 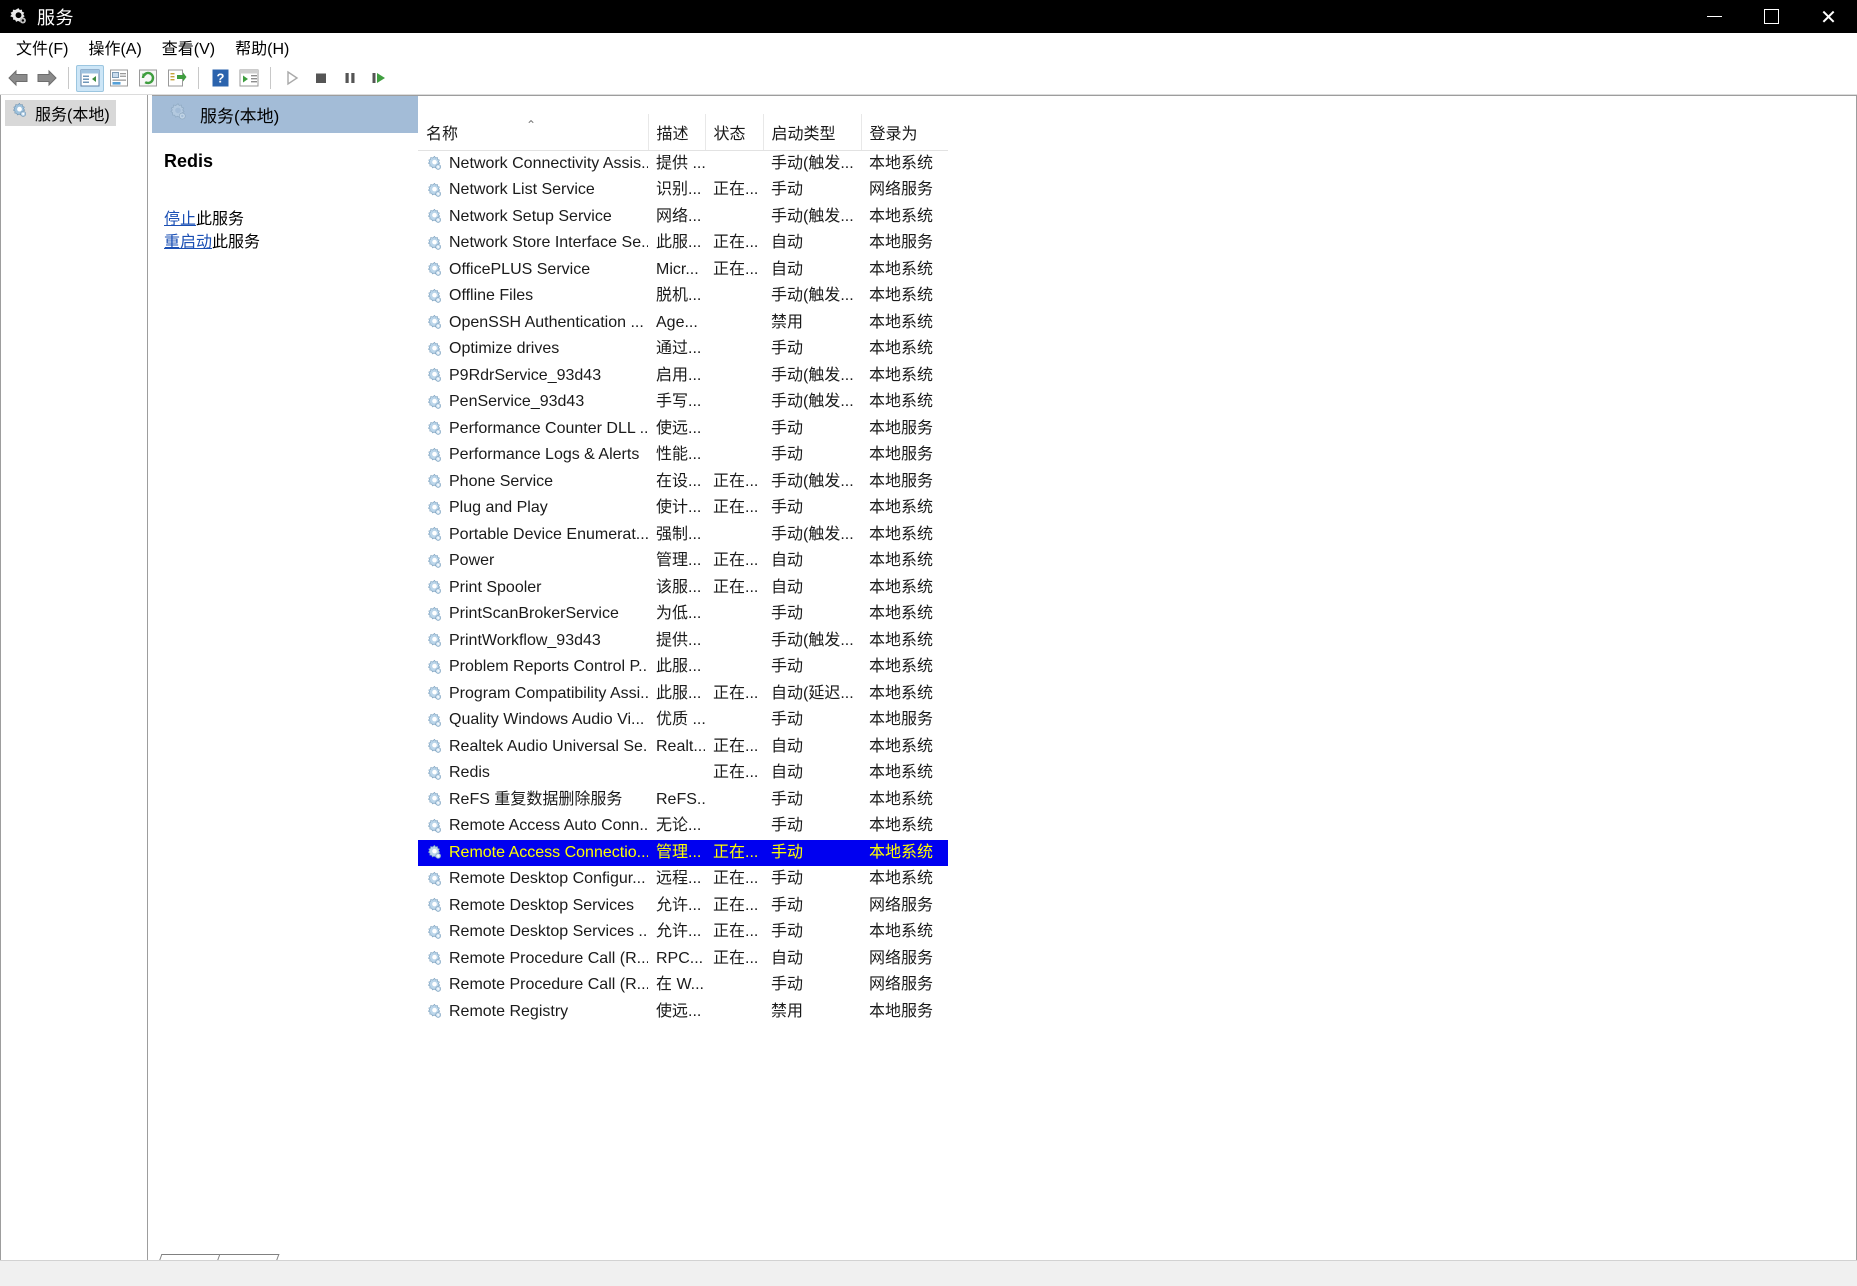 I want to click on table-row: PrintWorkflow_93d43 提供... 手动(触发... 本地系统, so click(x=683, y=641).